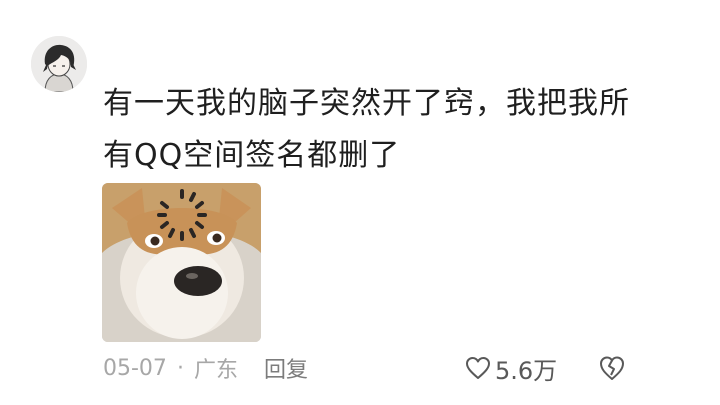  I want to click on like-button: 5.6万, so click(511, 368).